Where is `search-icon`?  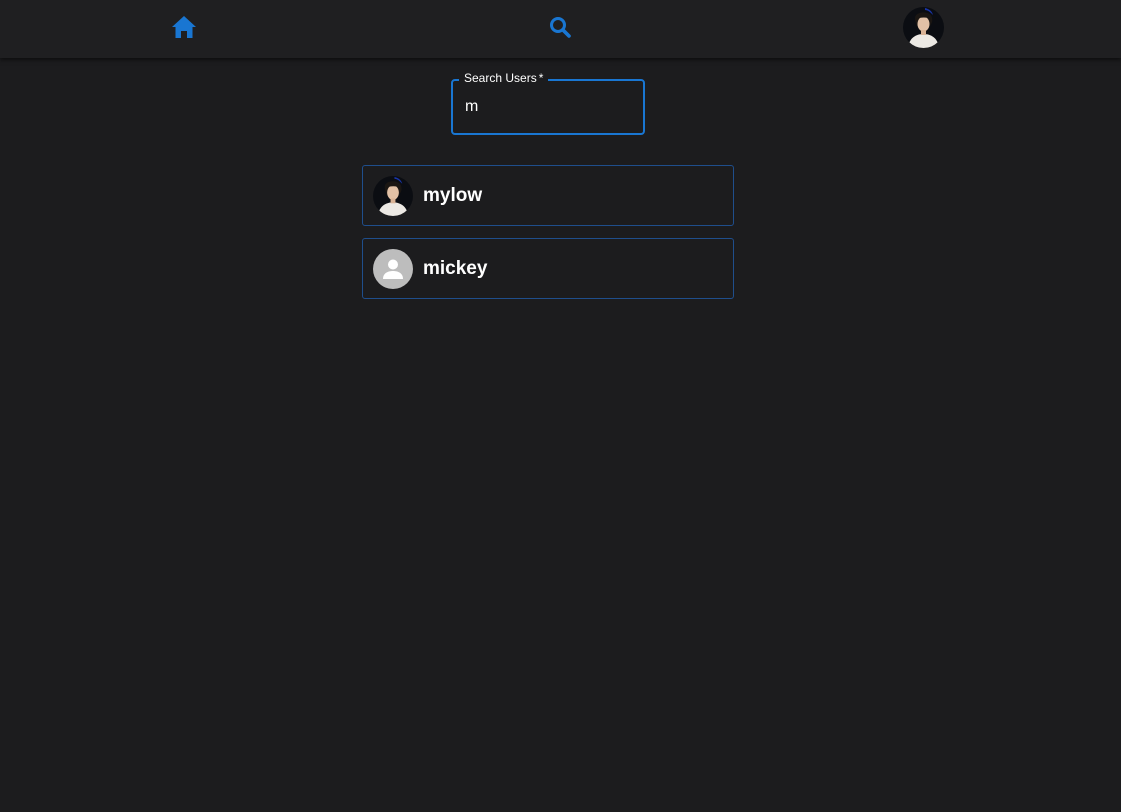 search-icon is located at coordinates (560, 27).